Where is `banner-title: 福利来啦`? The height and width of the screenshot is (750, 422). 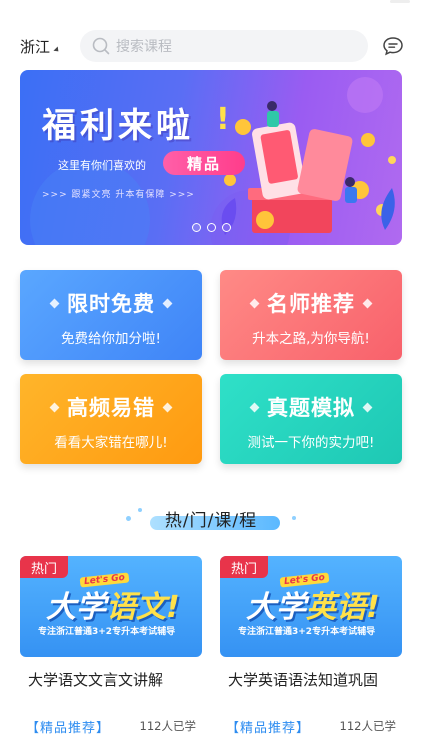
banner-title: 福利来啦 is located at coordinates (118, 126).